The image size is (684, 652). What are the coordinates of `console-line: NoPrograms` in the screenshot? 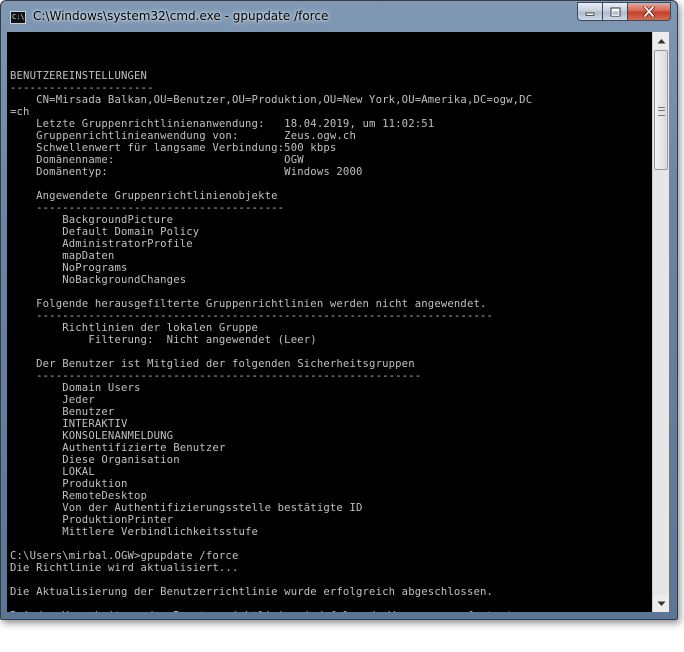 It's located at (69, 268).